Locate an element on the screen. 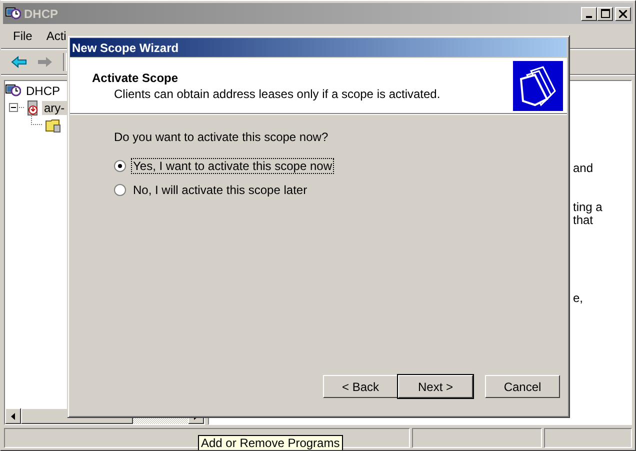 This screenshot has height=451, width=636. maximize-button is located at coordinates (605, 13).